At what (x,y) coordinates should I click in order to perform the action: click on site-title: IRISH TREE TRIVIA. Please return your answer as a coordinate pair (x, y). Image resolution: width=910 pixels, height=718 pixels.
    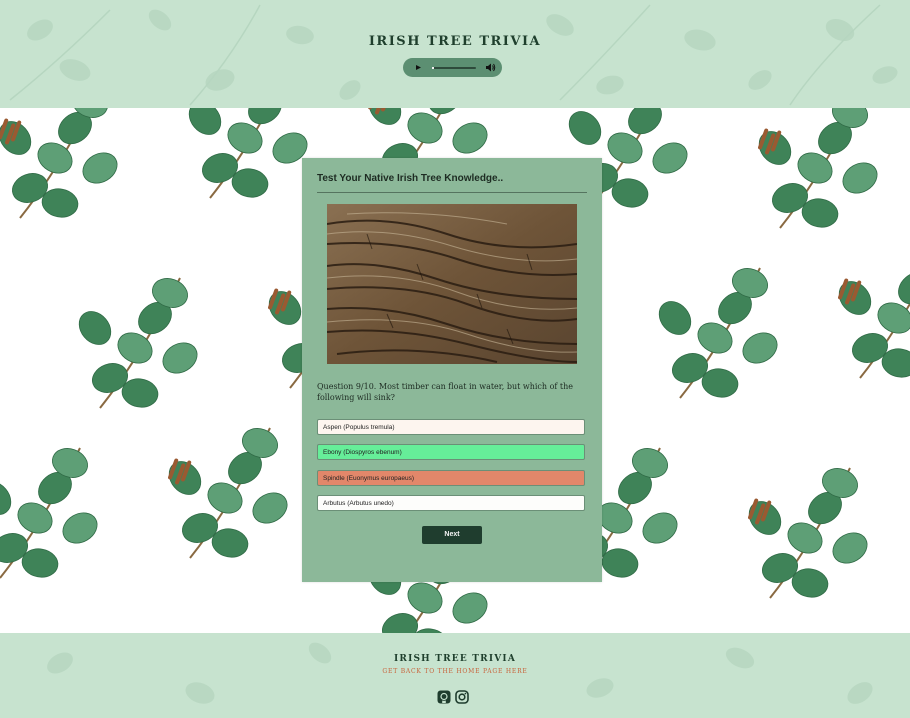
    Looking at the image, I should click on (455, 41).